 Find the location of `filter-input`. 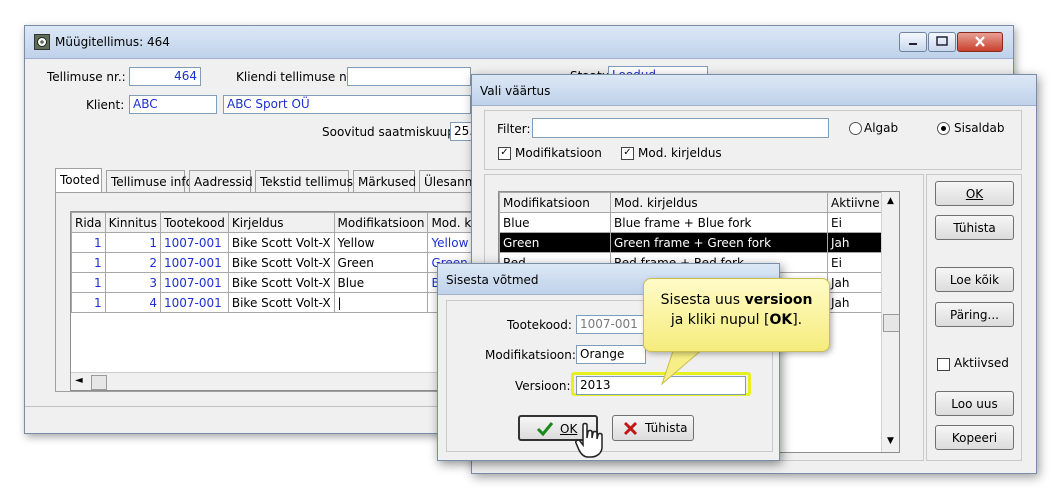

filter-input is located at coordinates (680, 128).